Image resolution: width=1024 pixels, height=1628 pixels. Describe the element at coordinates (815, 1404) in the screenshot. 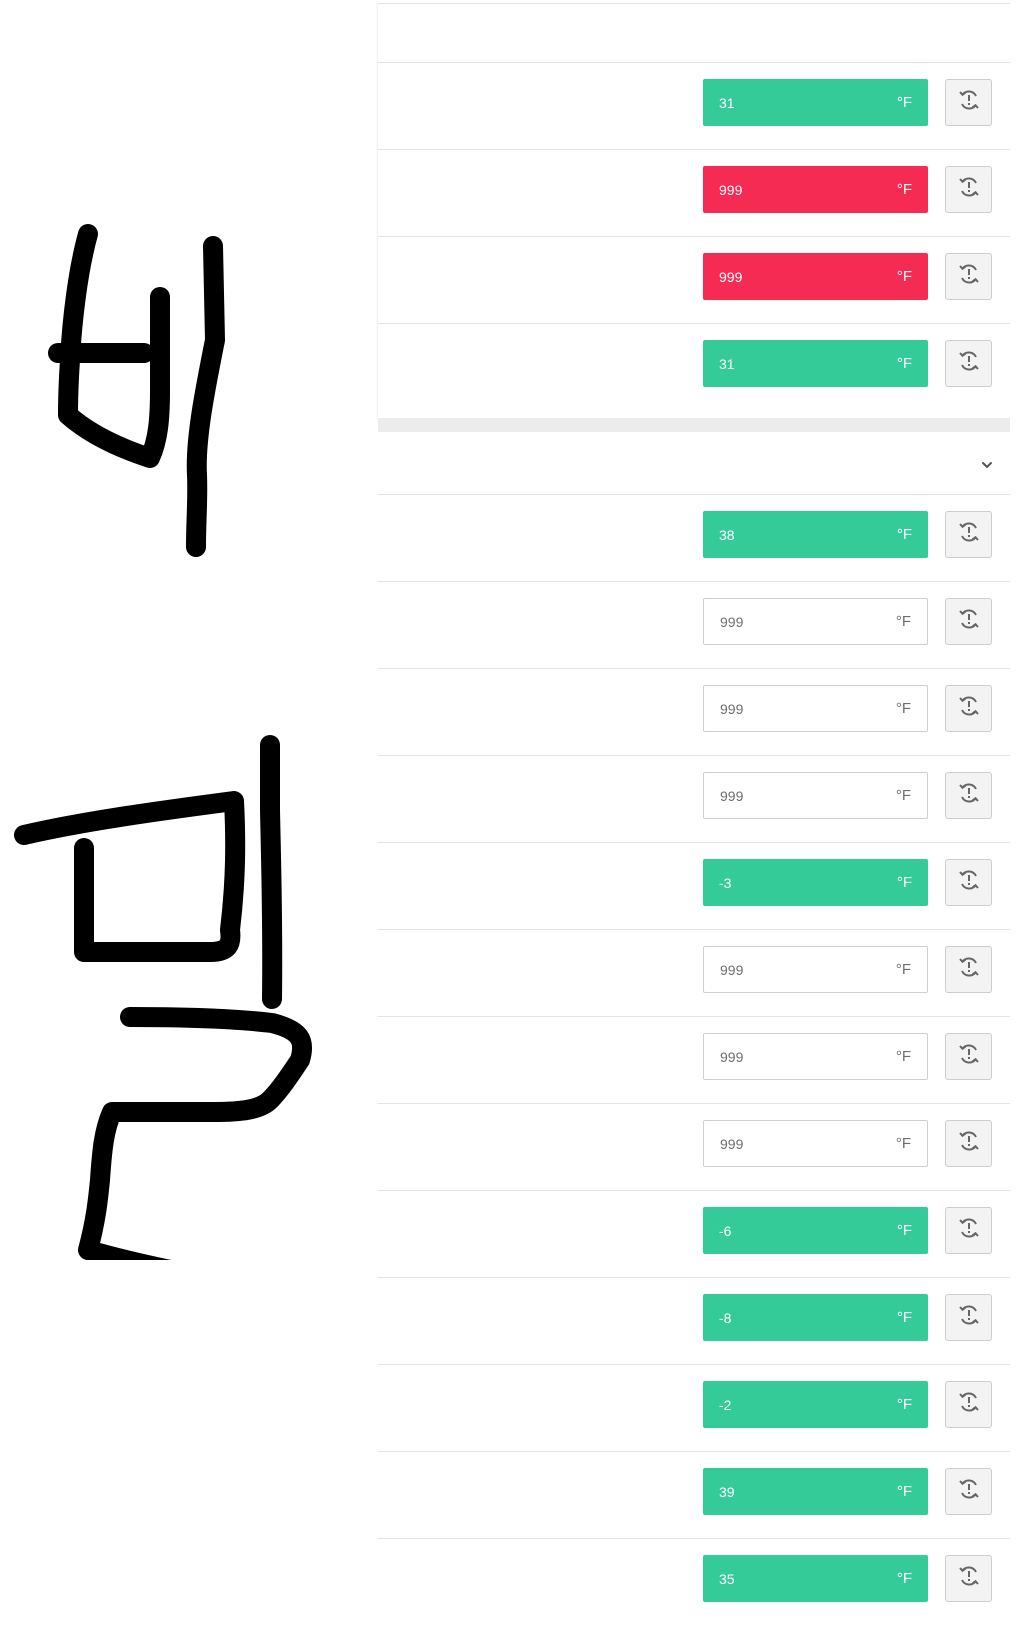

I see `temperature-input: -2 °F` at that location.